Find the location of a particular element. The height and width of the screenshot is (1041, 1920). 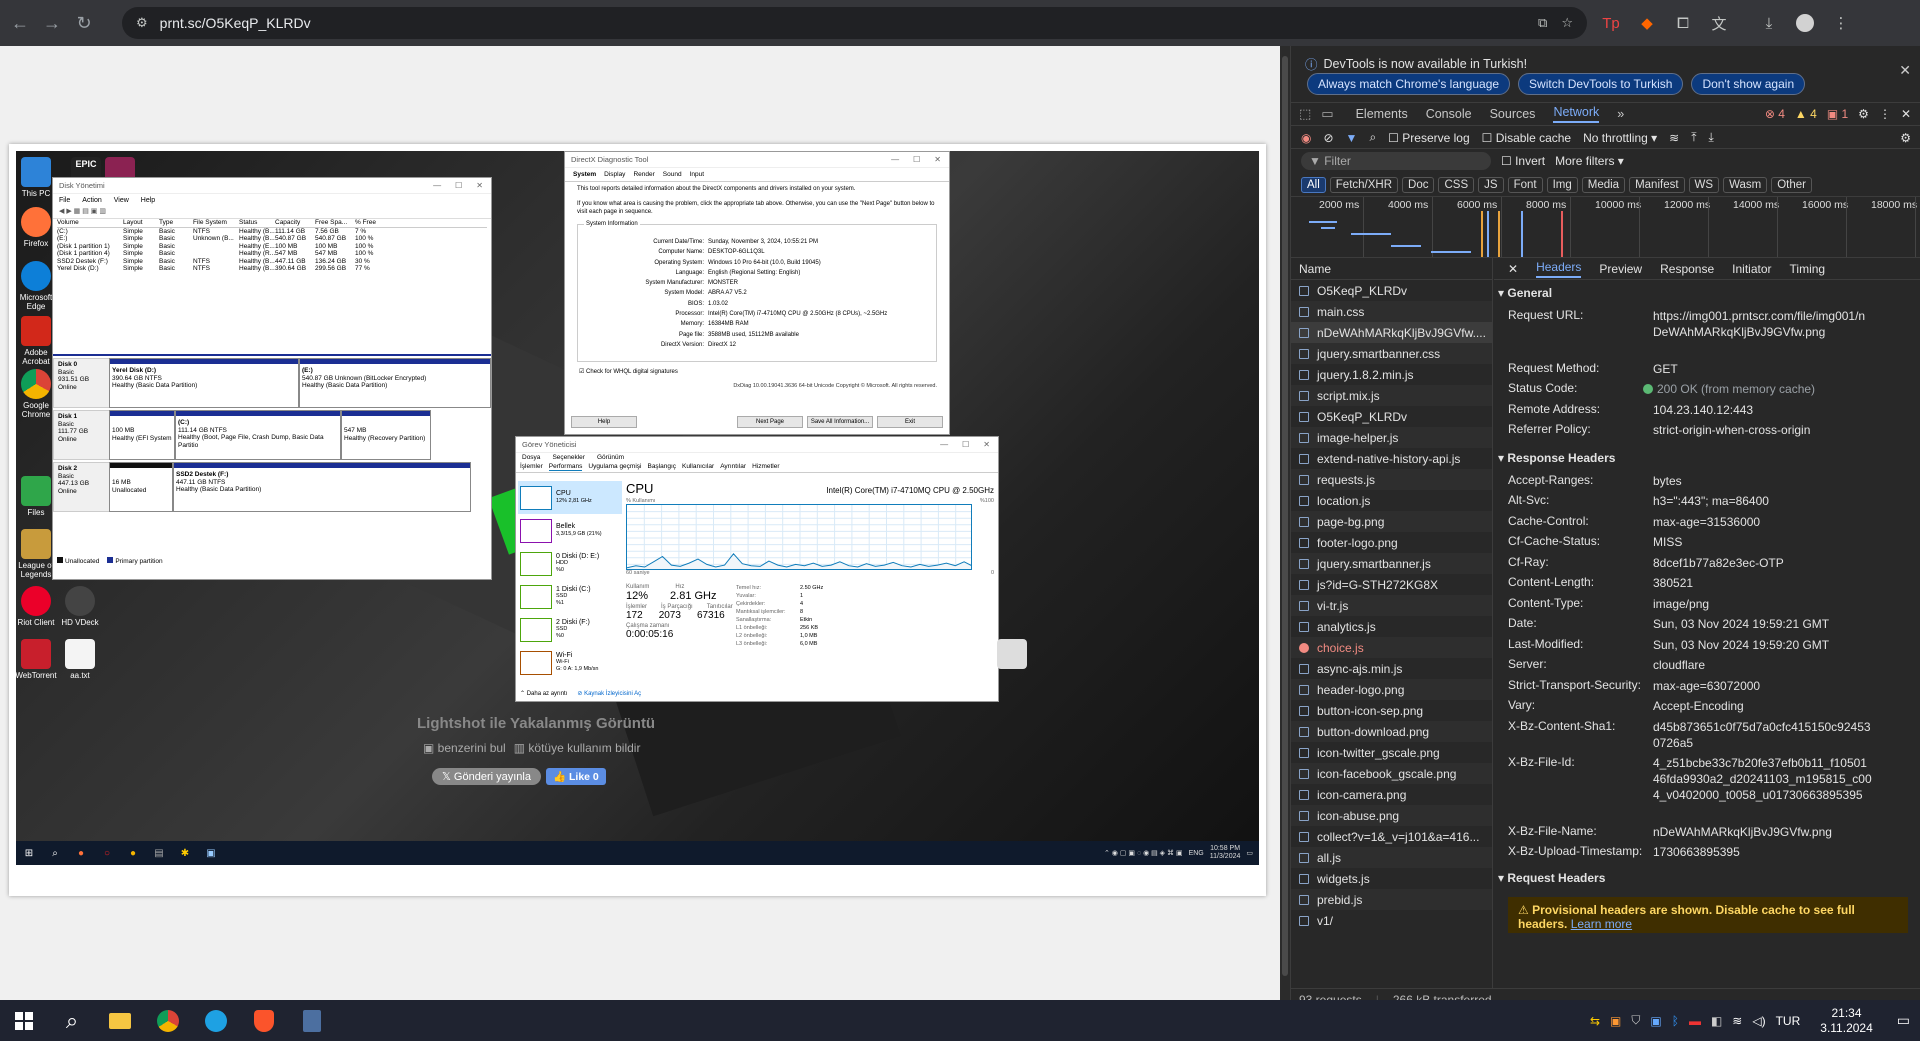

desktop-icon-recycle-bin is located at coordinates (1012, 655).